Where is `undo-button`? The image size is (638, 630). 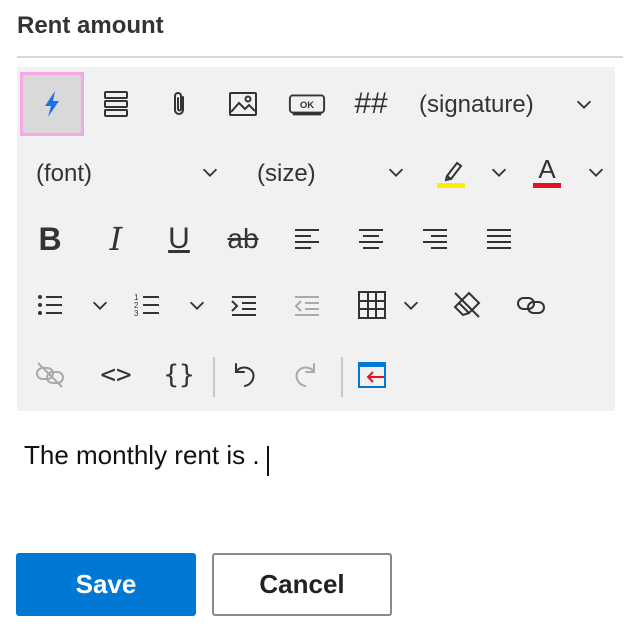 undo-button is located at coordinates (243, 375).